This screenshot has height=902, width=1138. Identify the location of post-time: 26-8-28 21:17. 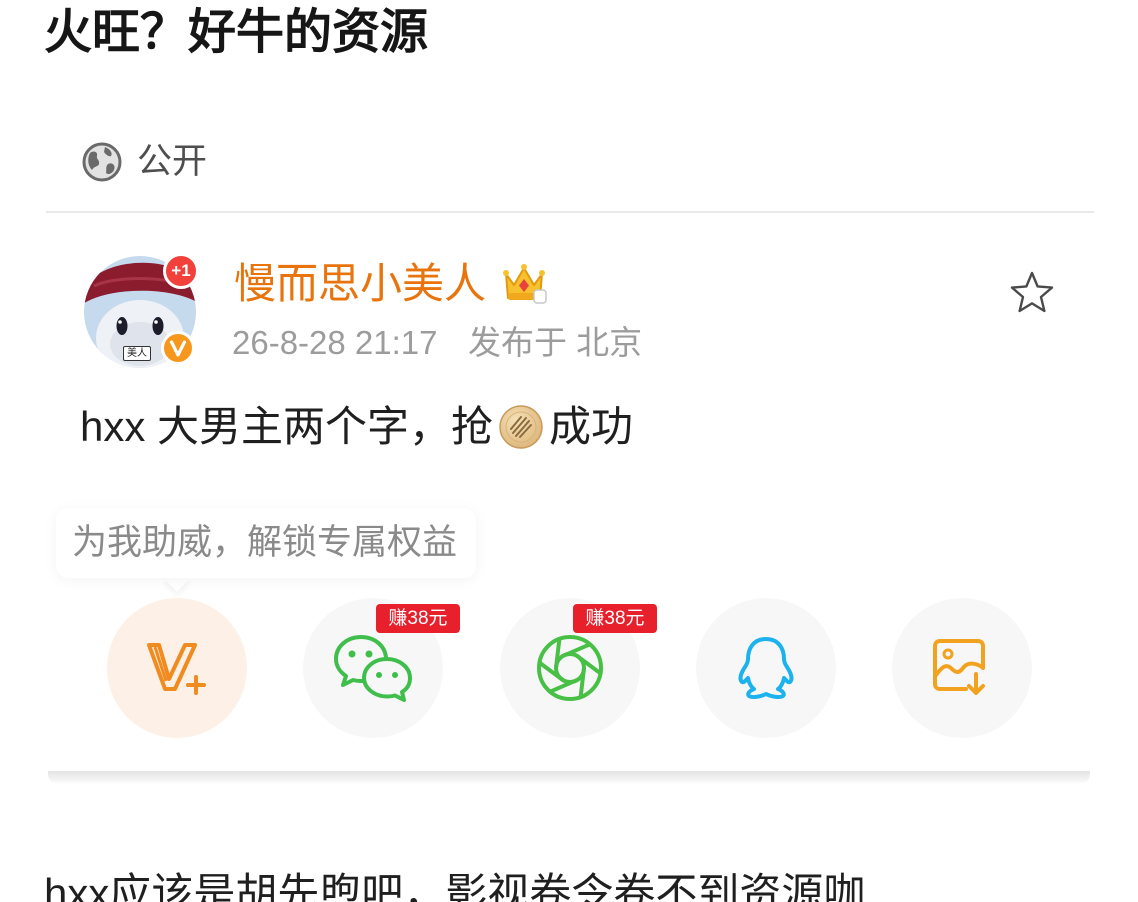
(335, 342).